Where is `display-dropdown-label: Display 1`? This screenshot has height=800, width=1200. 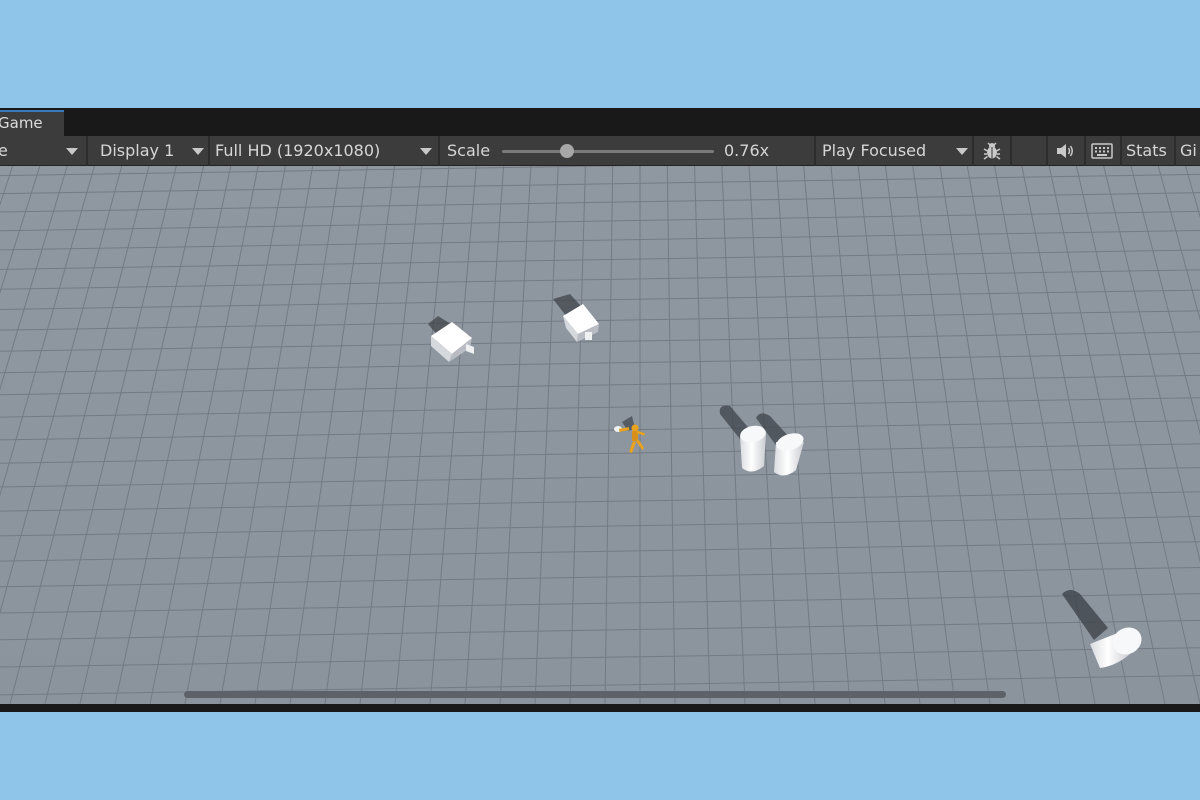 display-dropdown-label: Display 1 is located at coordinates (137, 150).